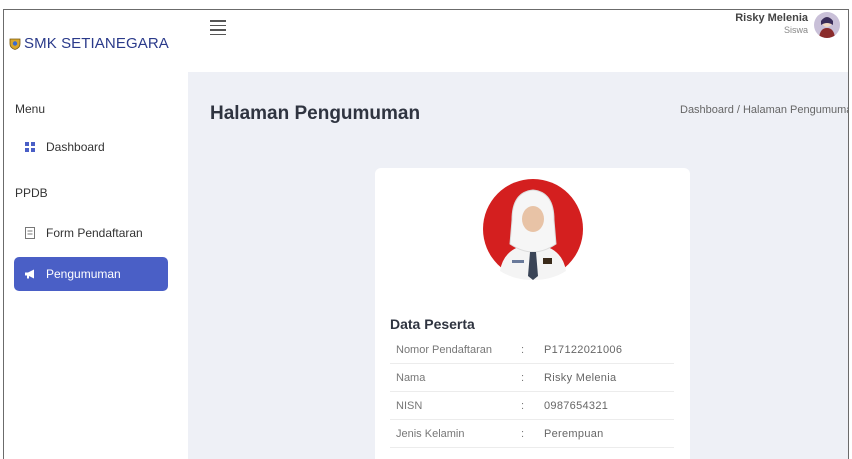 Image resolution: width=852 pixels, height=459 pixels. I want to click on table-row: NISN : 0987654321, so click(532, 406).